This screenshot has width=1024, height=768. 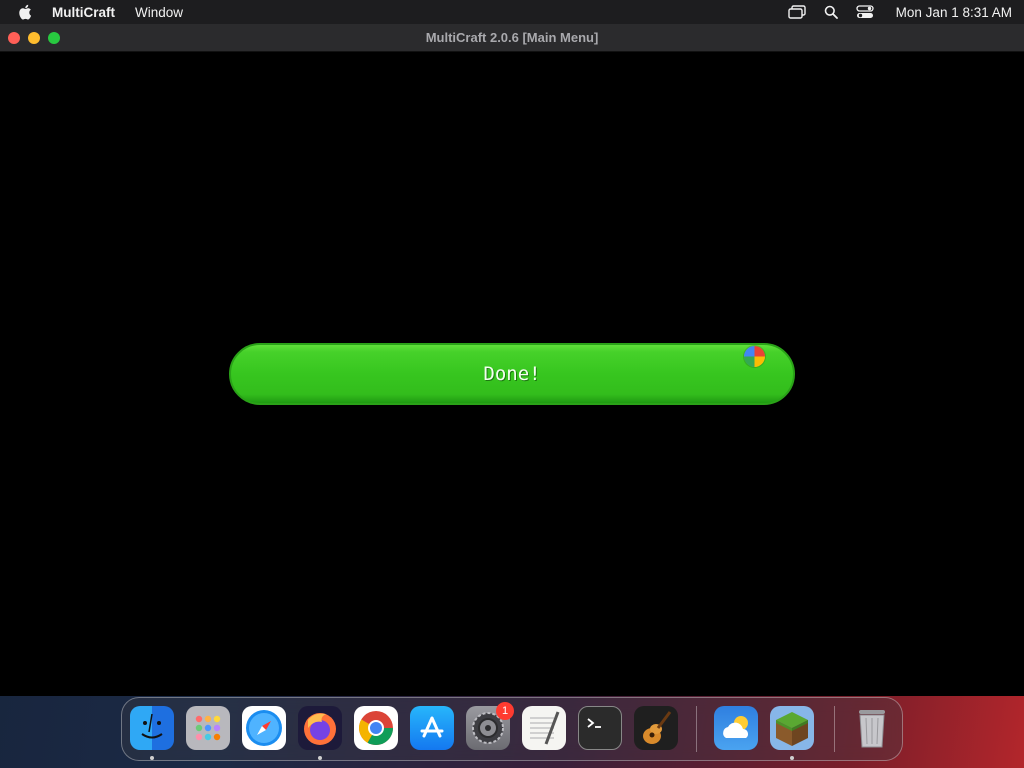 I want to click on dock-finder-icon, so click(x=152, y=728).